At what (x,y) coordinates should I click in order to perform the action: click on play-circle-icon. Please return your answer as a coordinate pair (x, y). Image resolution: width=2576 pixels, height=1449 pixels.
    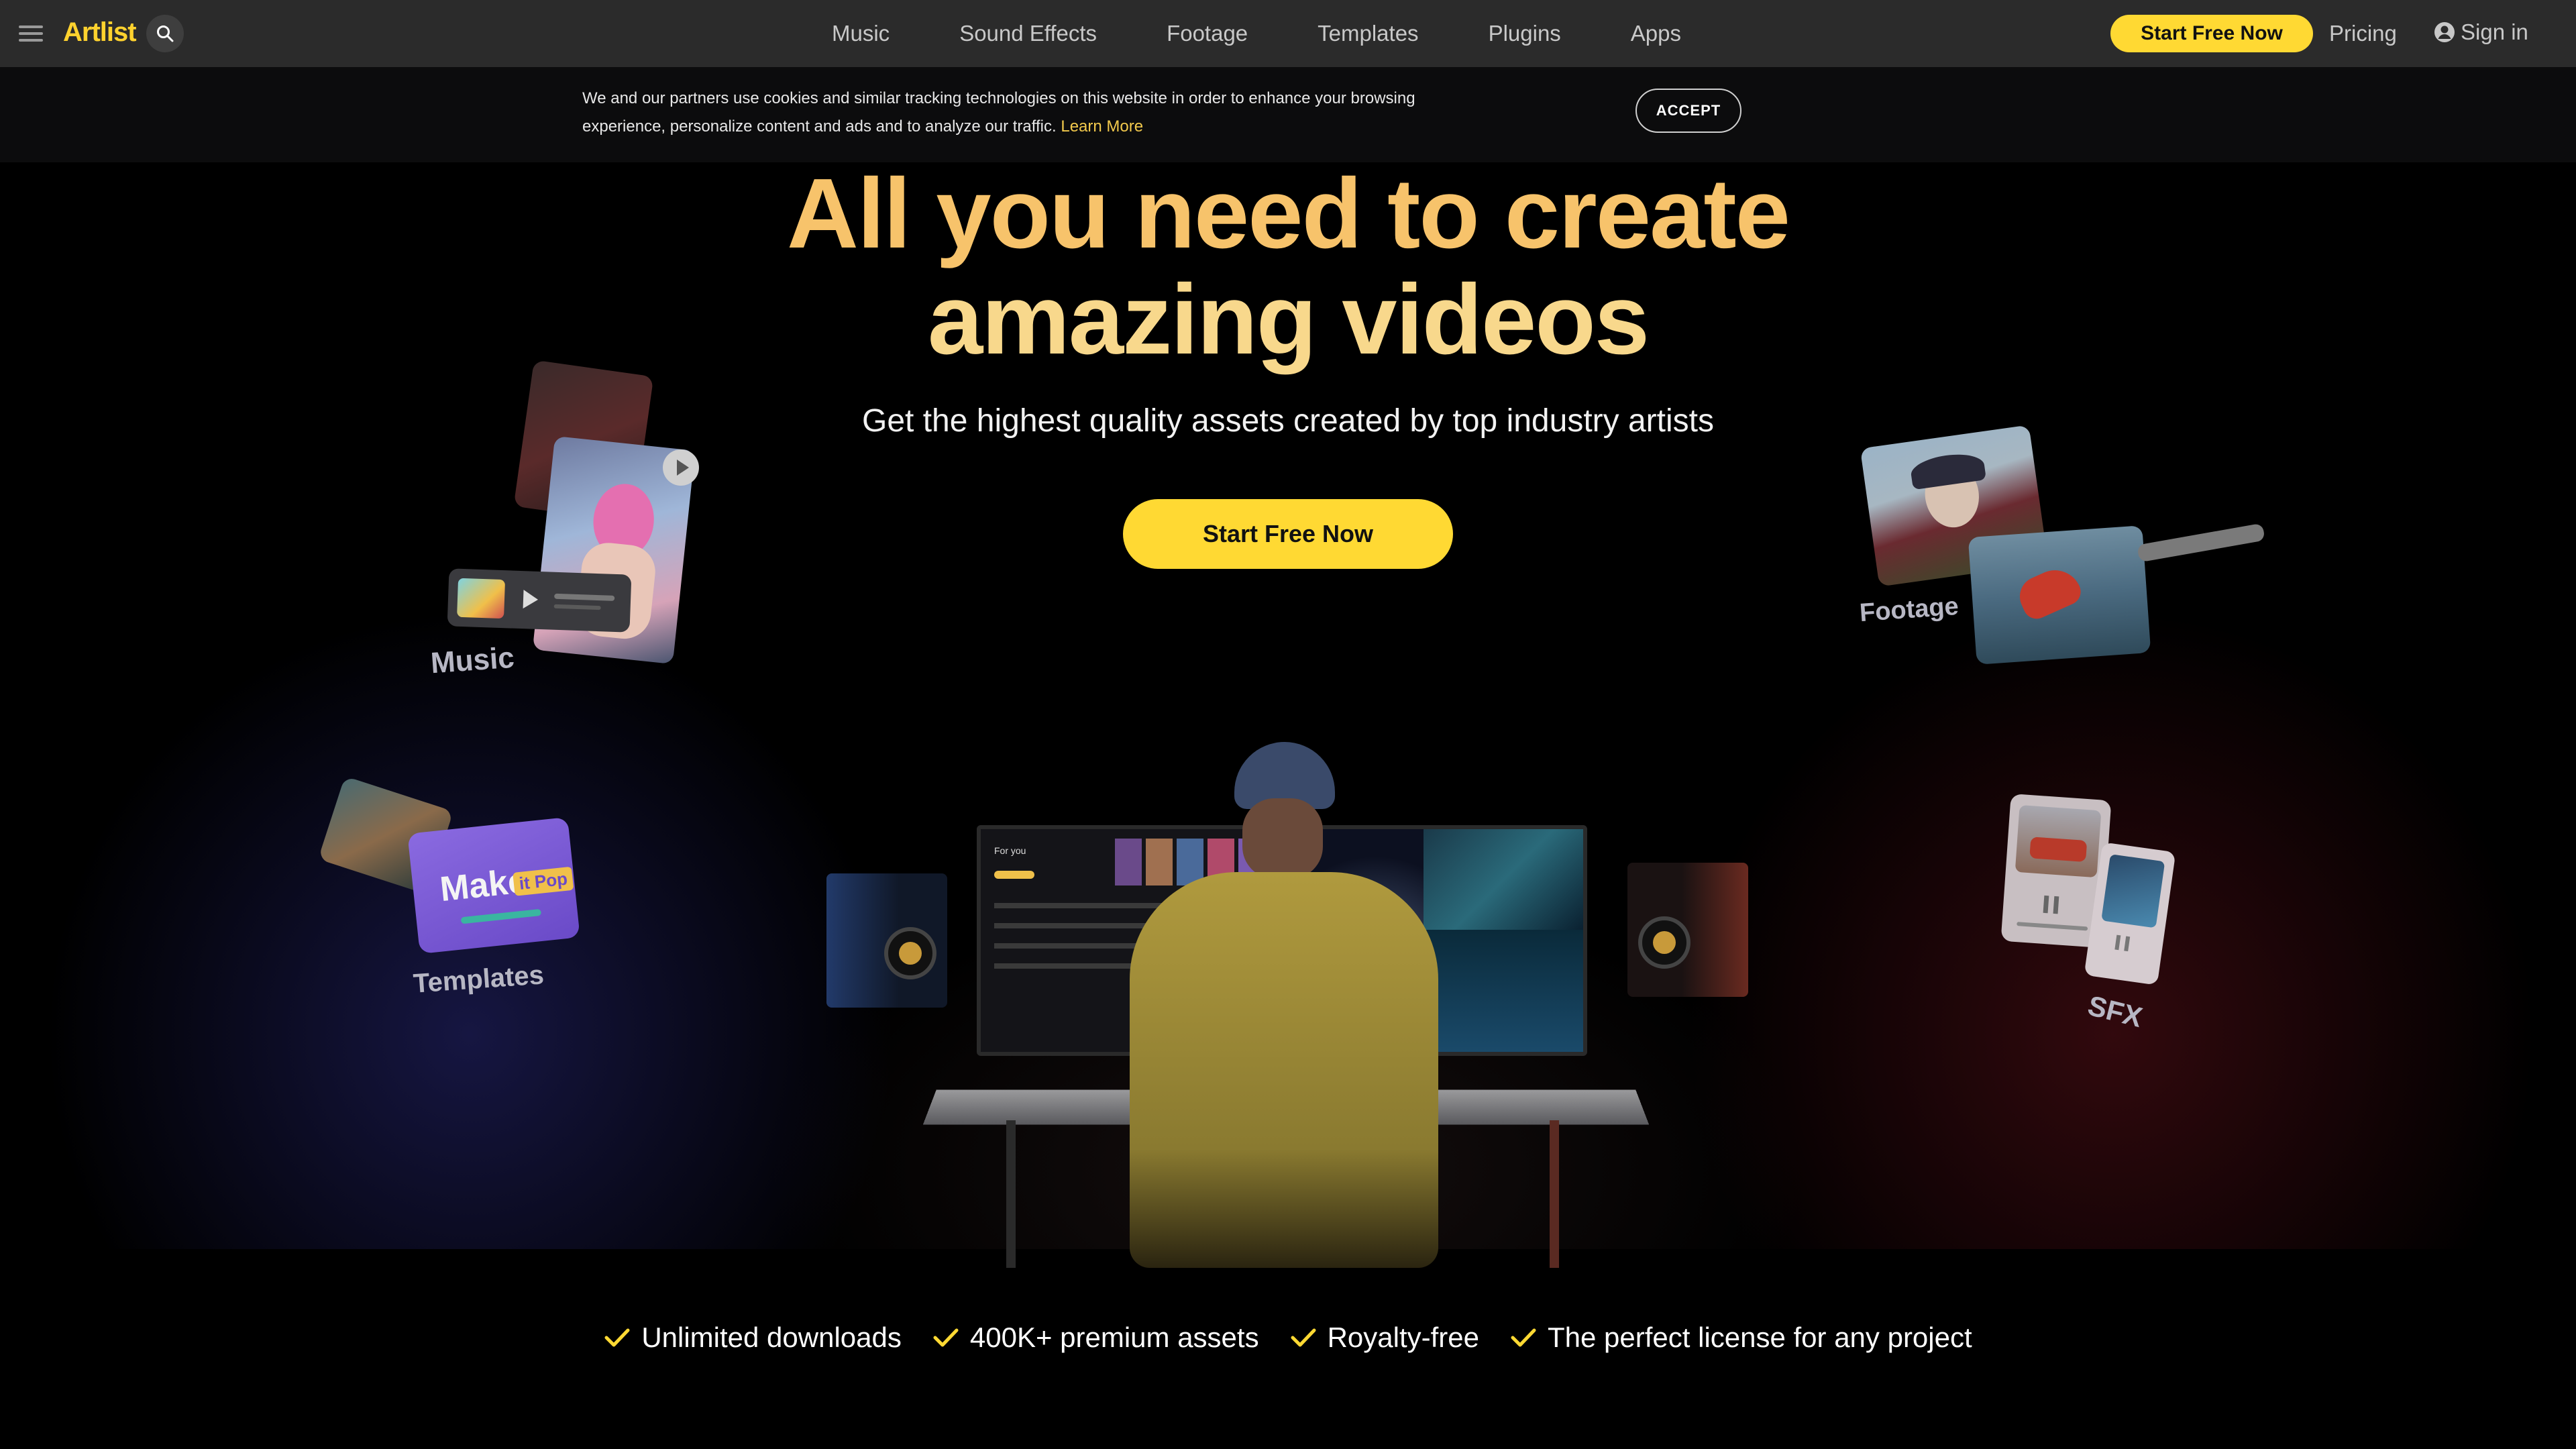
    Looking at the image, I should click on (681, 467).